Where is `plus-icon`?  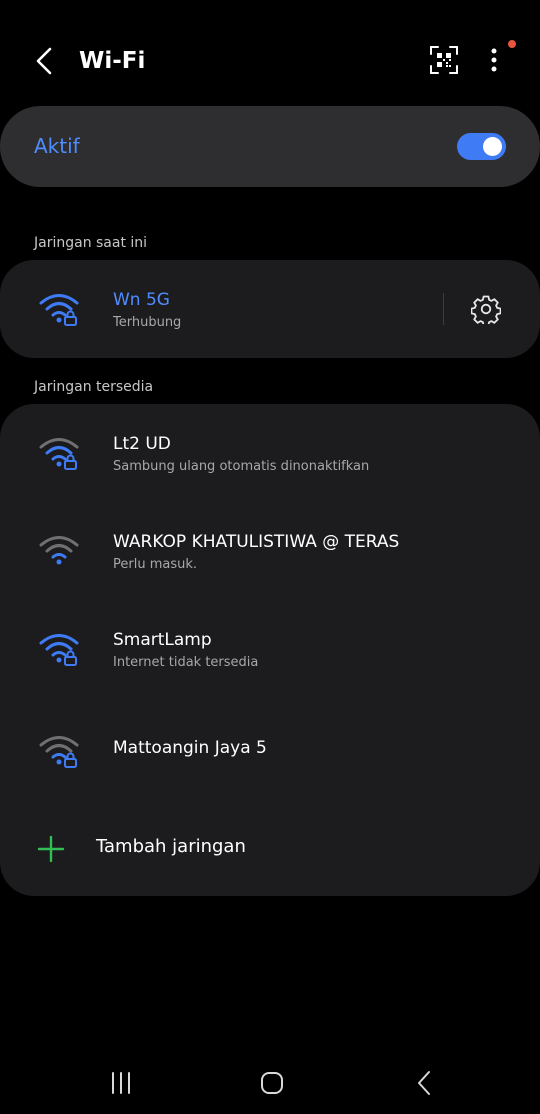 plus-icon is located at coordinates (51, 849).